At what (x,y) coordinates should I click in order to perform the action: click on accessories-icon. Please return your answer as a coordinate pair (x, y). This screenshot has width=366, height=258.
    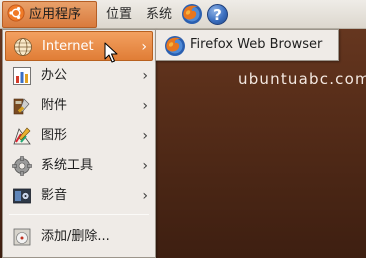
    Looking at the image, I should click on (21, 106).